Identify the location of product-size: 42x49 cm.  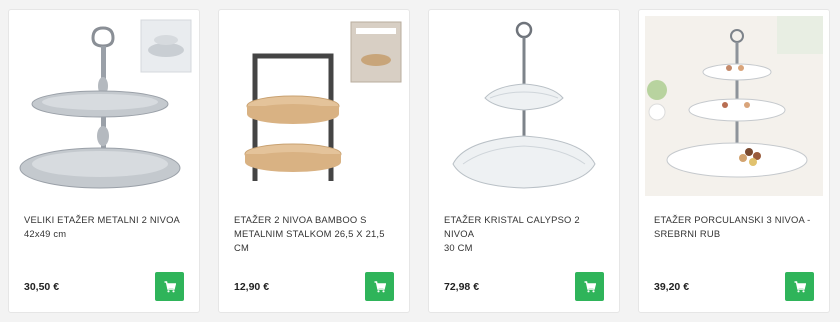
(45, 233).